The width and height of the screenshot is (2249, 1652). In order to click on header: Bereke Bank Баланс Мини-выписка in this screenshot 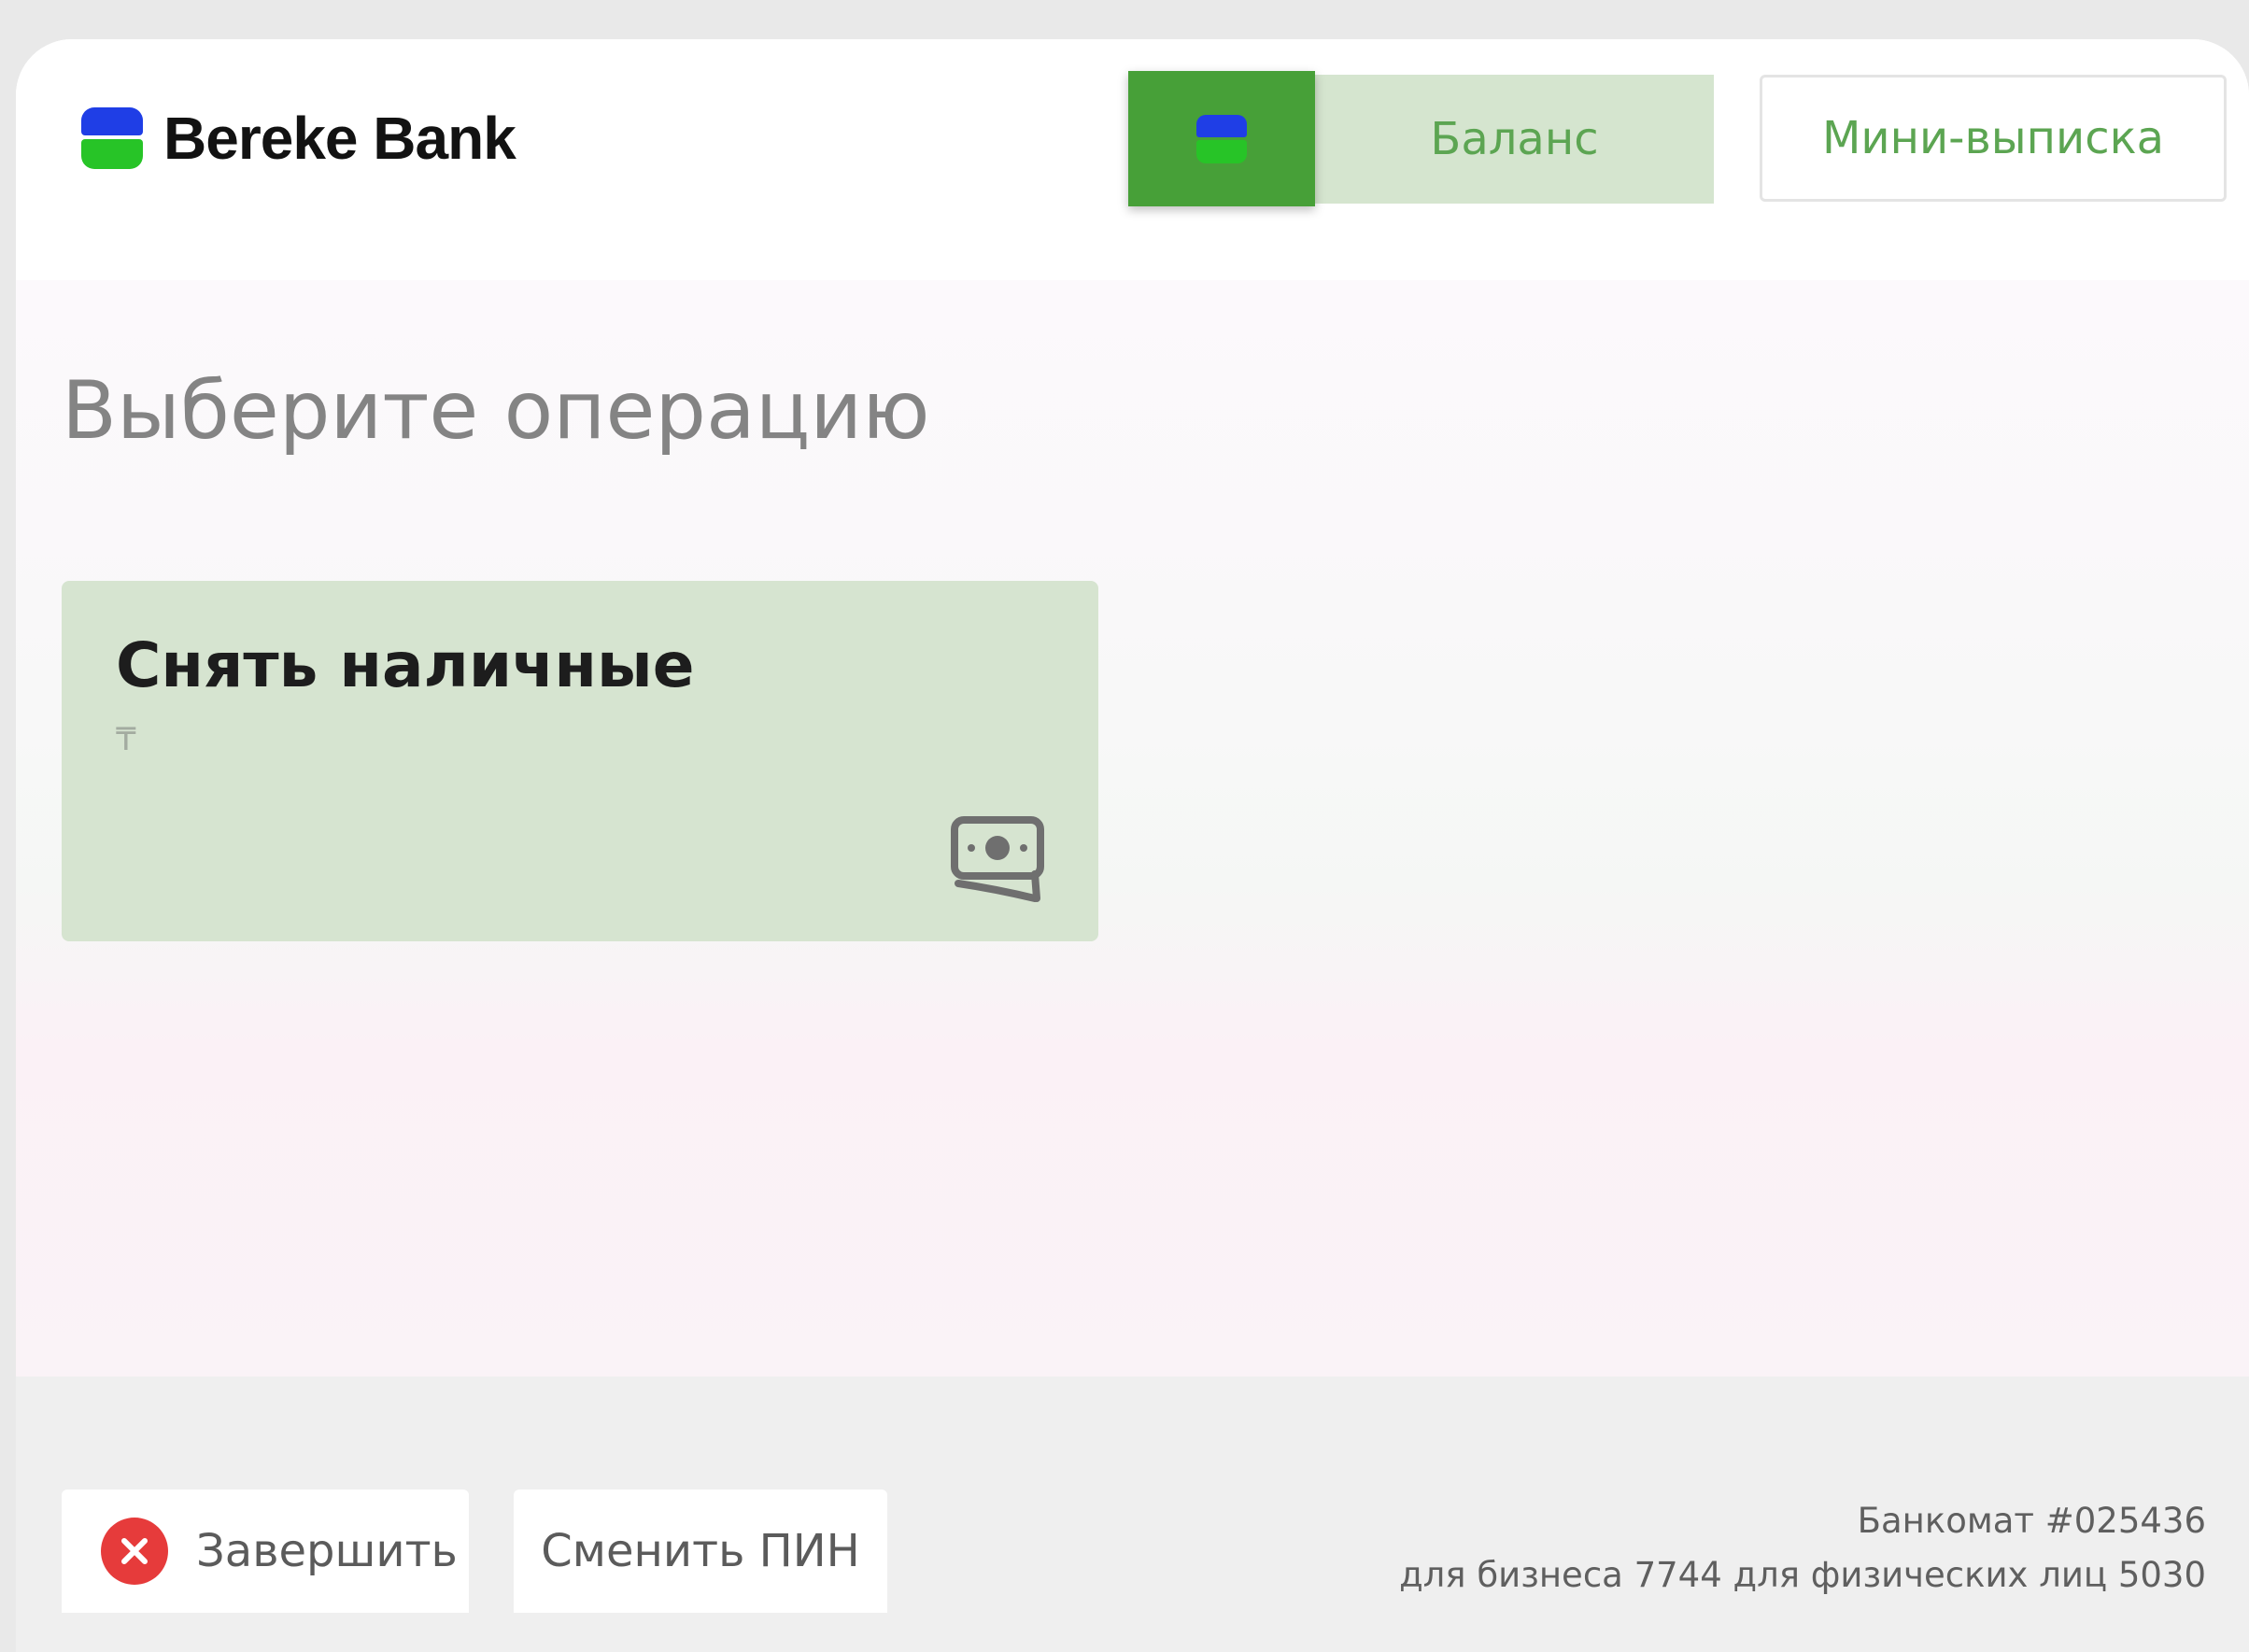, I will do `click(1132, 159)`.